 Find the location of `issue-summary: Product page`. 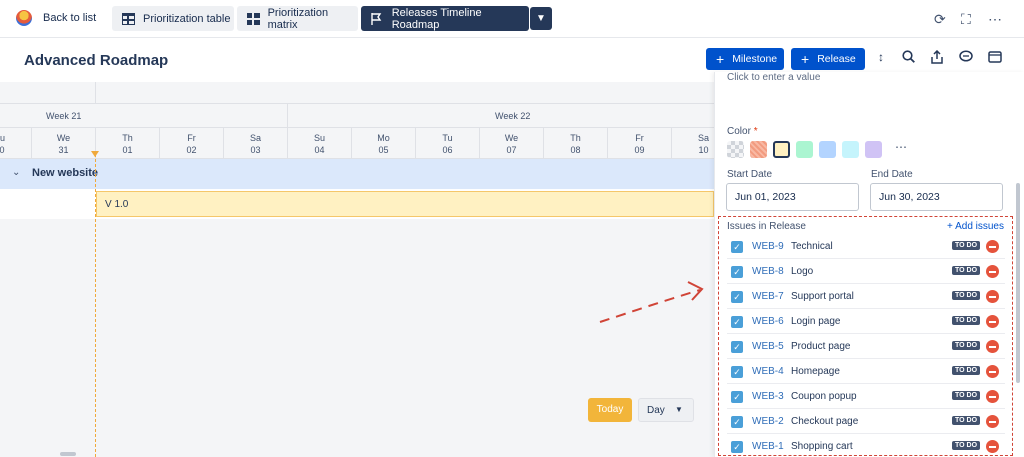

issue-summary: Product page is located at coordinates (821, 346).